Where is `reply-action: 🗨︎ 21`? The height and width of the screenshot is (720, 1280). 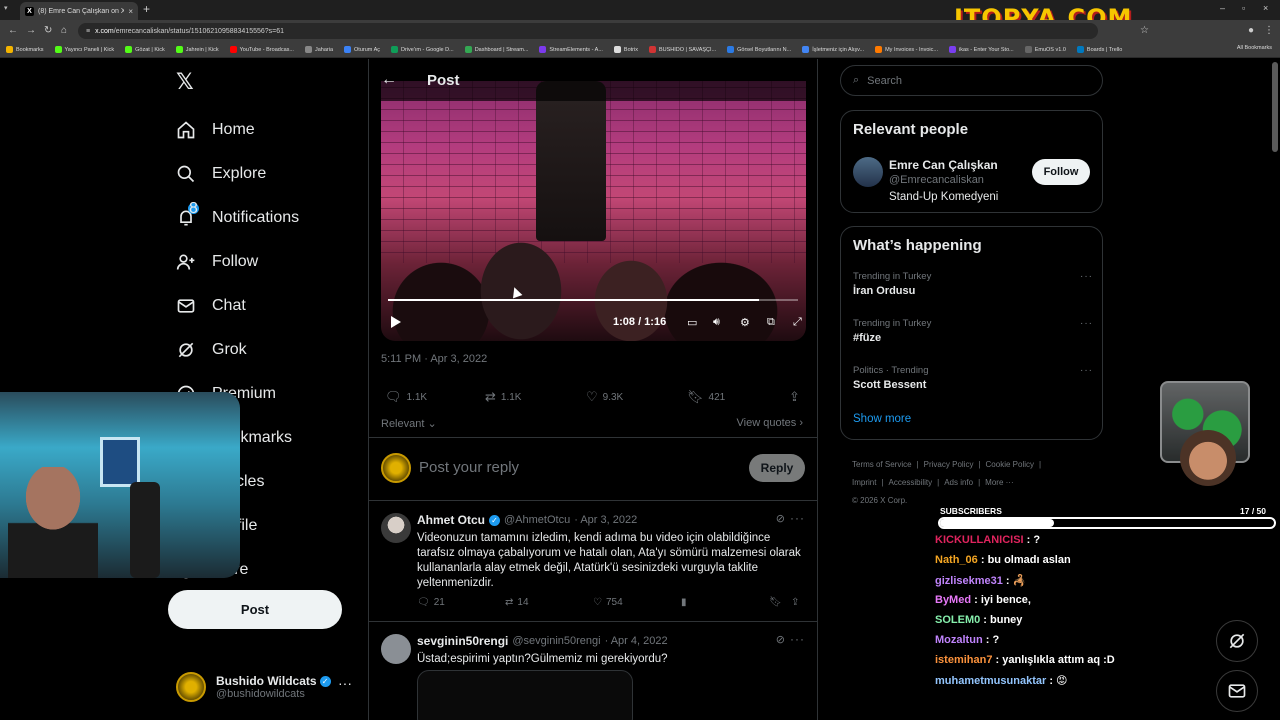 reply-action: 🗨︎ 21 is located at coordinates (431, 602).